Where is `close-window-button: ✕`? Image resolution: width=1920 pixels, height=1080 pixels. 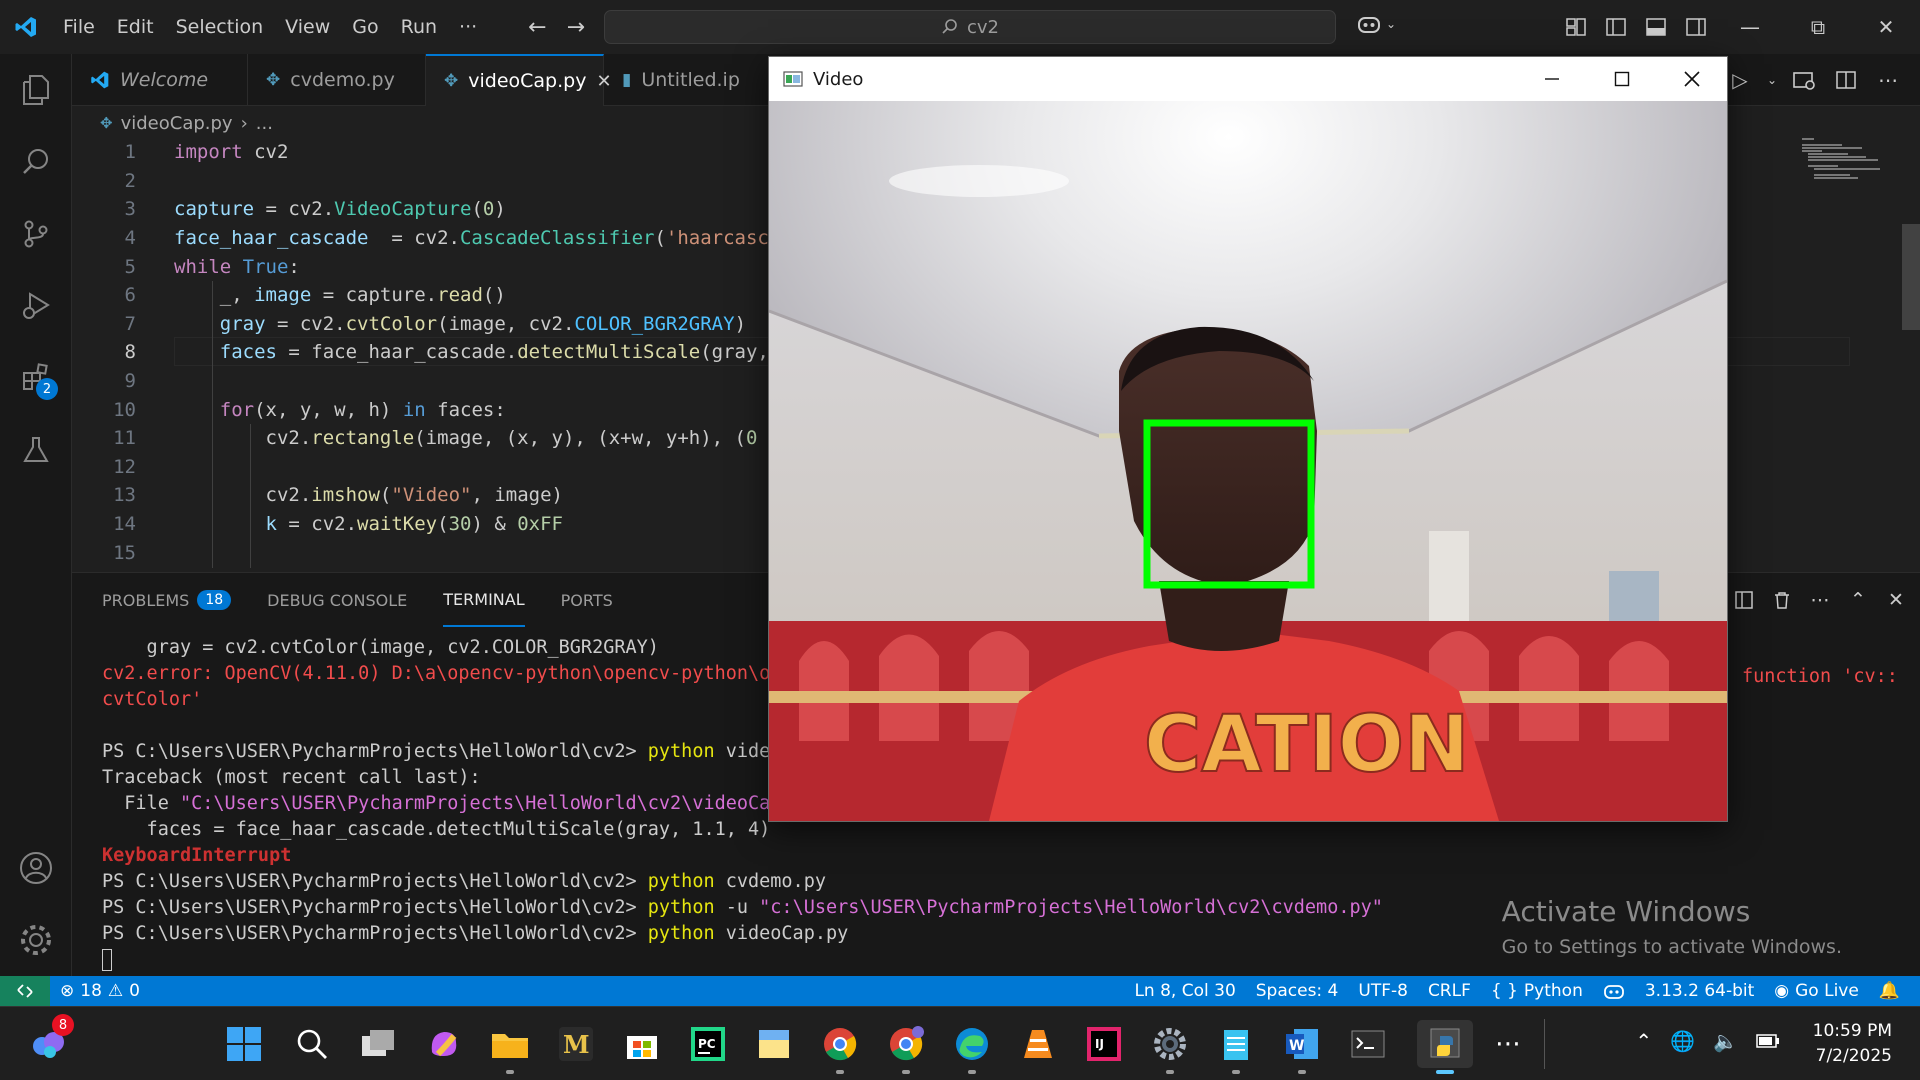 close-window-button: ✕ is located at coordinates (1886, 27).